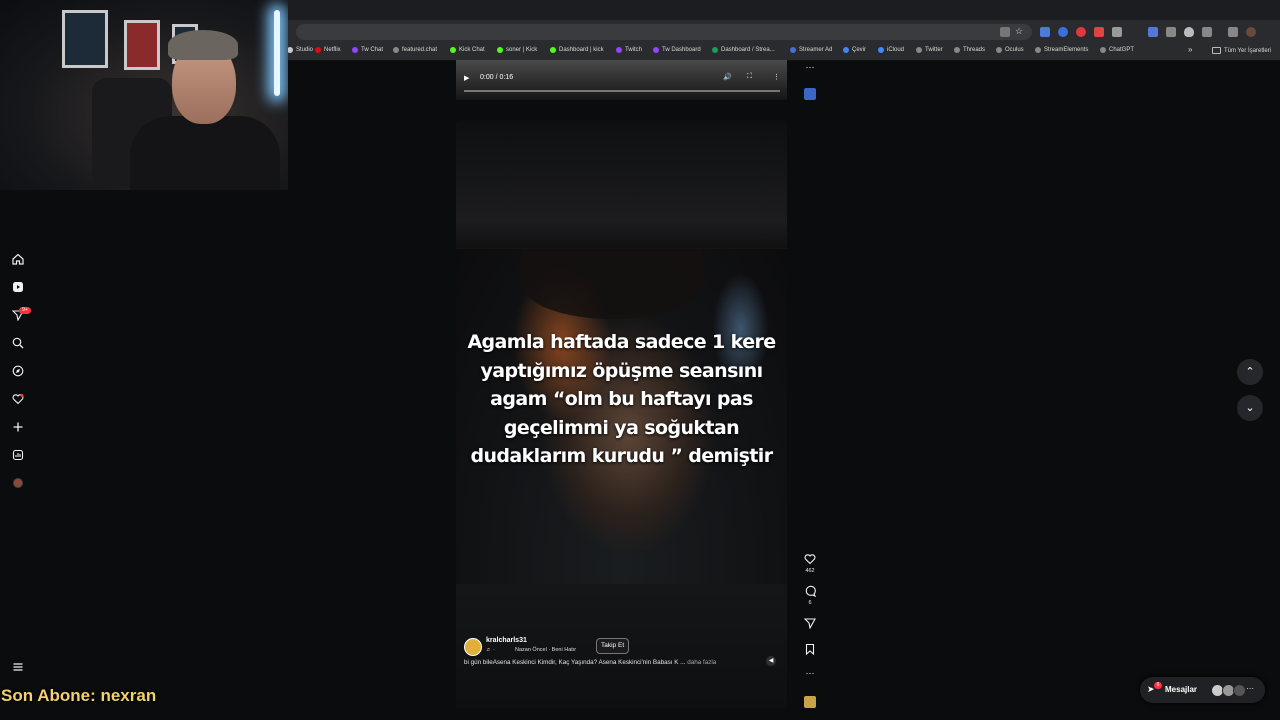  Describe the element at coordinates (18, 455) in the screenshot. I see `dashboard-icon` at that location.